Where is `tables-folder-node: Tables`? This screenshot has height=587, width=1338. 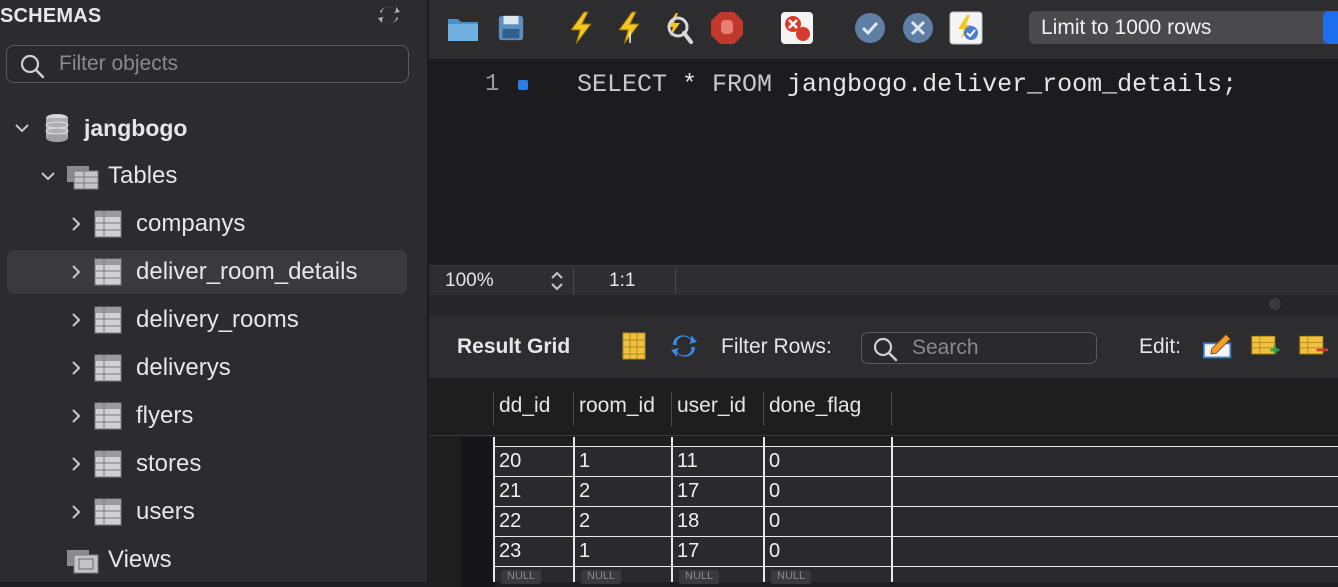 tables-folder-node: Tables is located at coordinates (223, 176).